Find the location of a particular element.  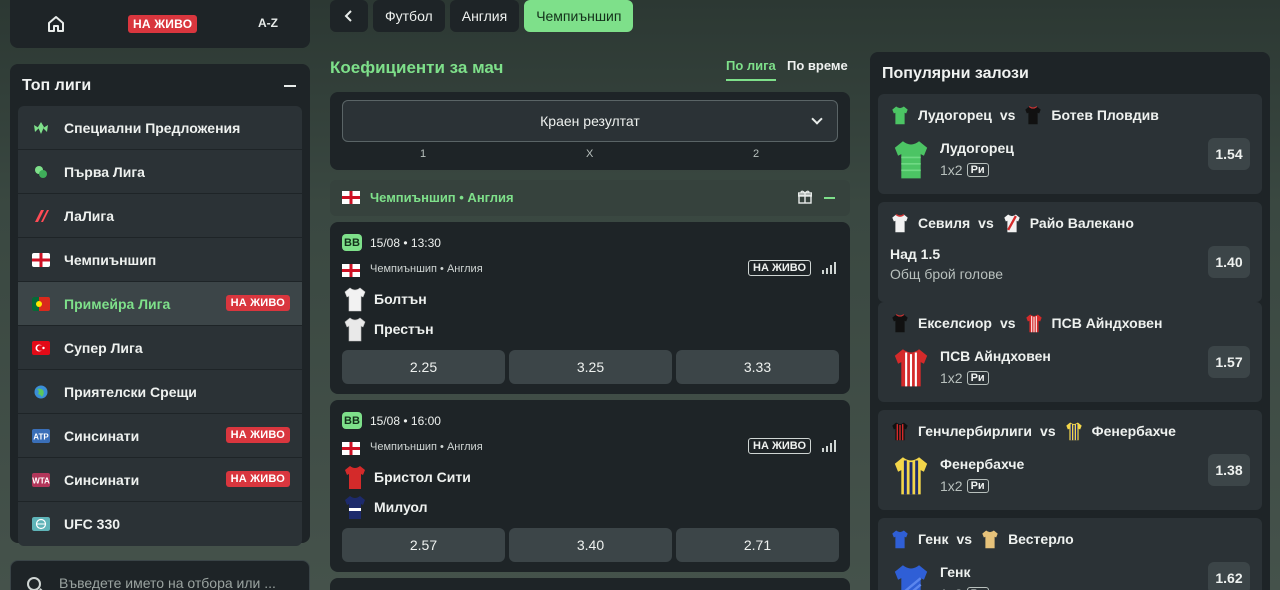

market-dropdown-value: Краен резултат is located at coordinates (590, 121).